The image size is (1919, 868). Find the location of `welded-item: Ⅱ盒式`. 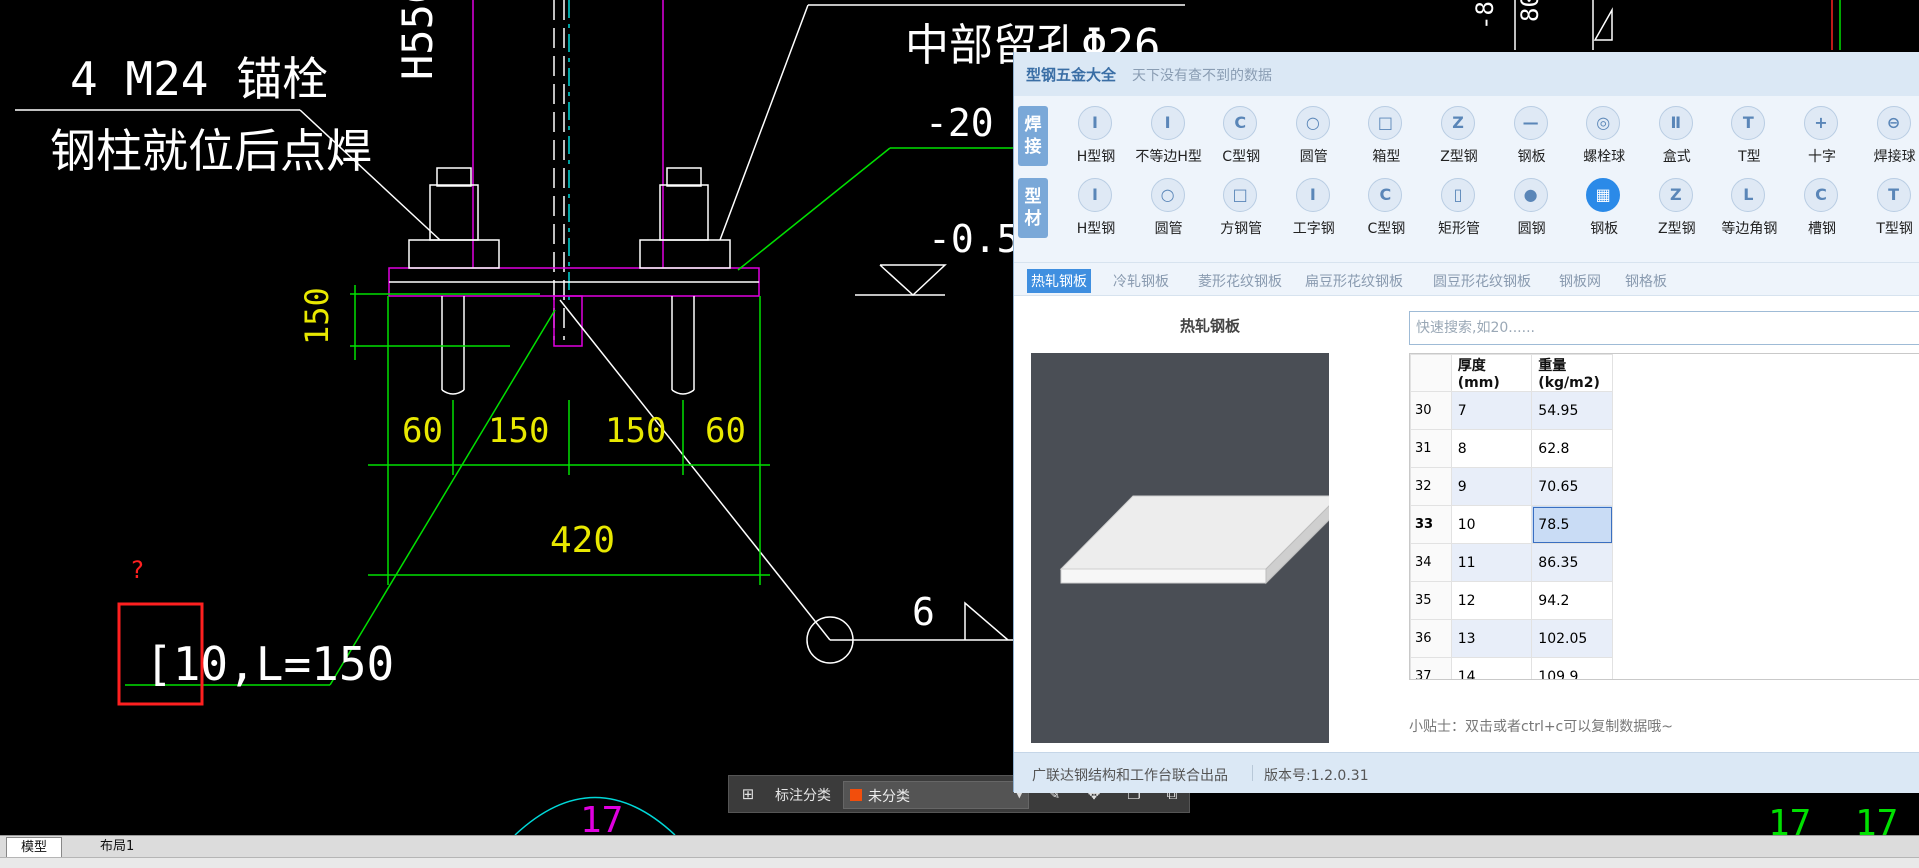

welded-item: Ⅱ盒式 is located at coordinates (1677, 137).